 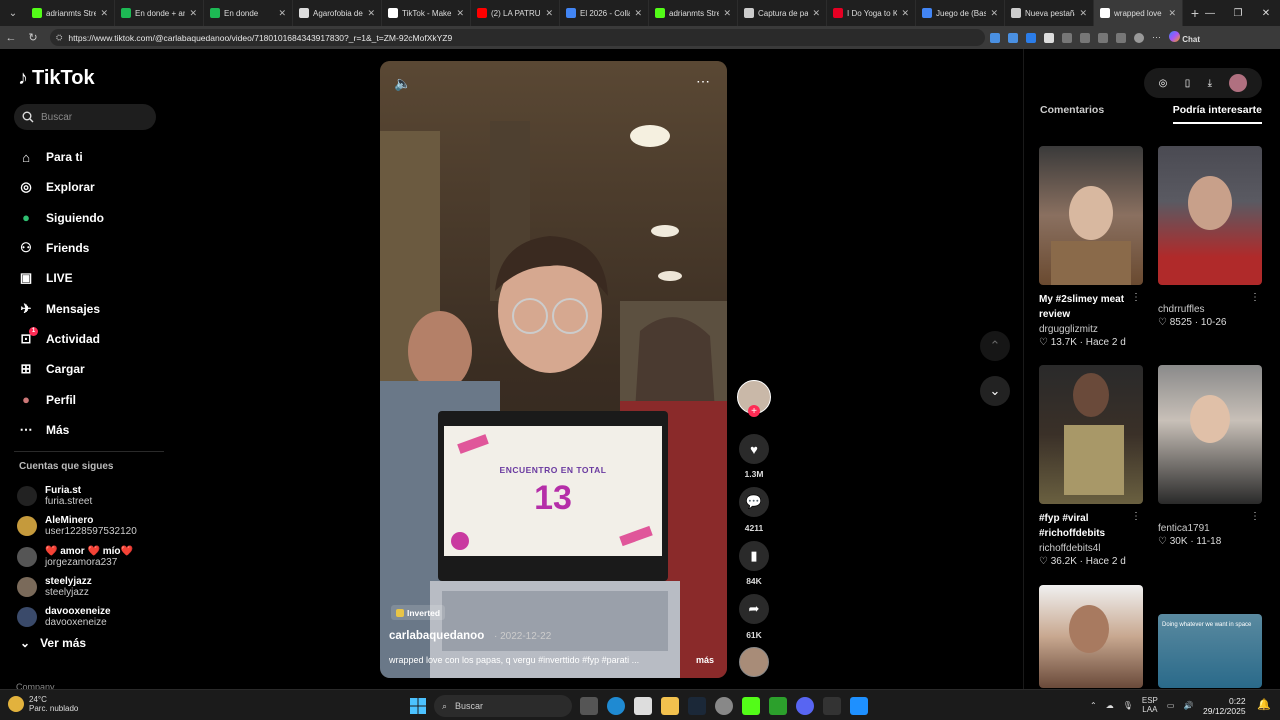 What do you see at coordinates (705, 660) in the screenshot?
I see `description-more-link: más` at bounding box center [705, 660].